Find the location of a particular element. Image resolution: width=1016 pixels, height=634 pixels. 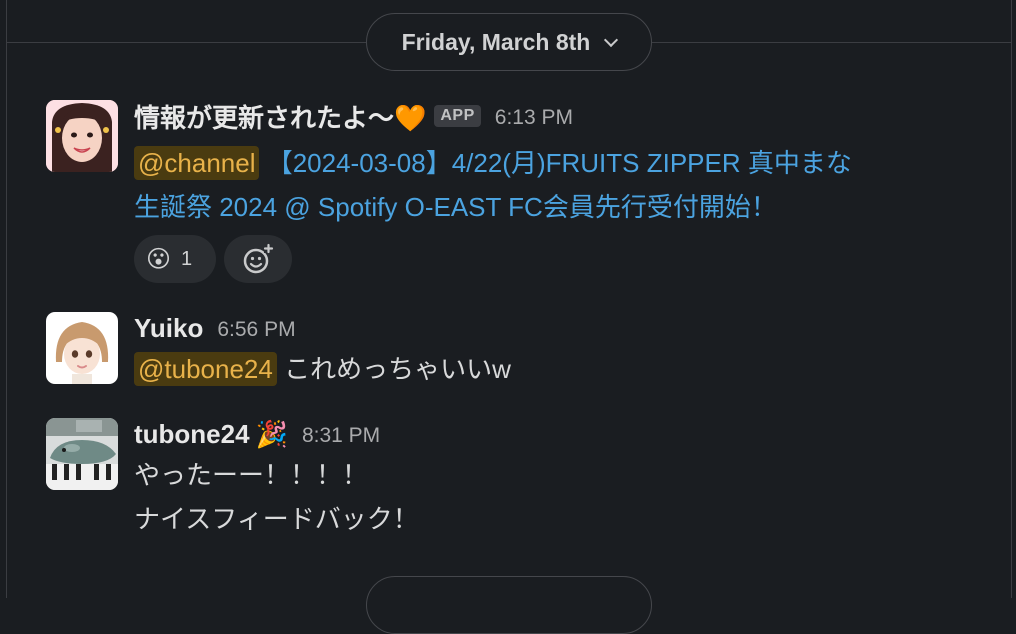

user-mention: @tubone24 is located at coordinates (205, 369).